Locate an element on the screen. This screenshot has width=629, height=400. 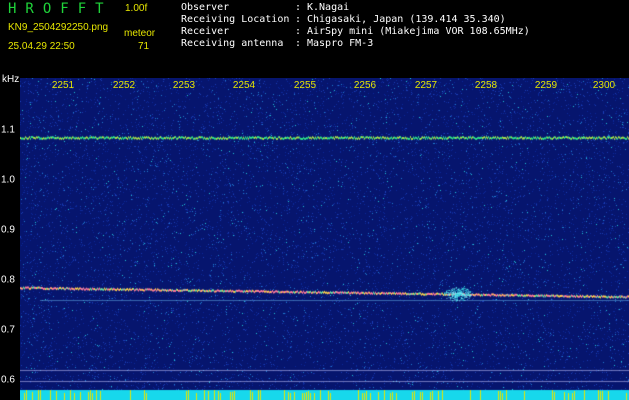
info-key: Observer is located at coordinates (205, 7).